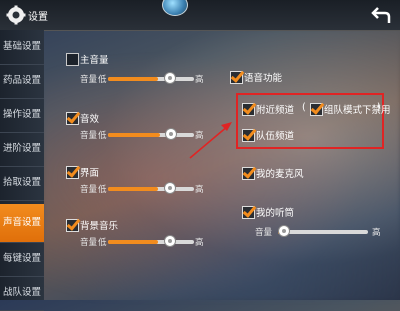 Image resolution: width=400 pixels, height=311 pixels. Describe the element at coordinates (200, 15) in the screenshot. I see `top-bar: 设置` at that location.